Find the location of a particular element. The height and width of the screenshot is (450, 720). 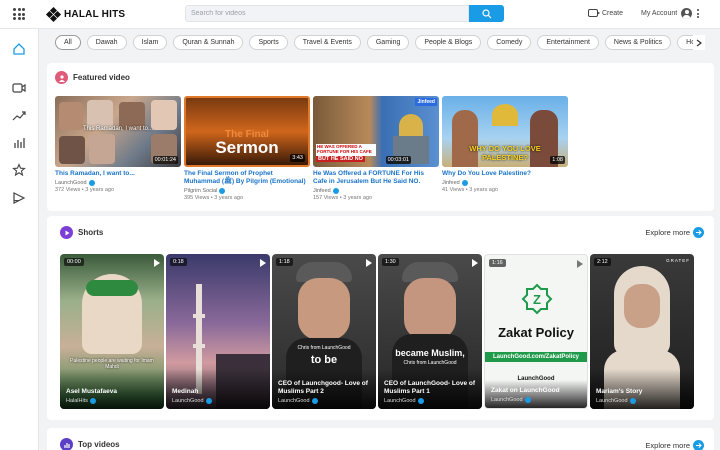

video-duration: 00:03:01 is located at coordinates (398, 160).